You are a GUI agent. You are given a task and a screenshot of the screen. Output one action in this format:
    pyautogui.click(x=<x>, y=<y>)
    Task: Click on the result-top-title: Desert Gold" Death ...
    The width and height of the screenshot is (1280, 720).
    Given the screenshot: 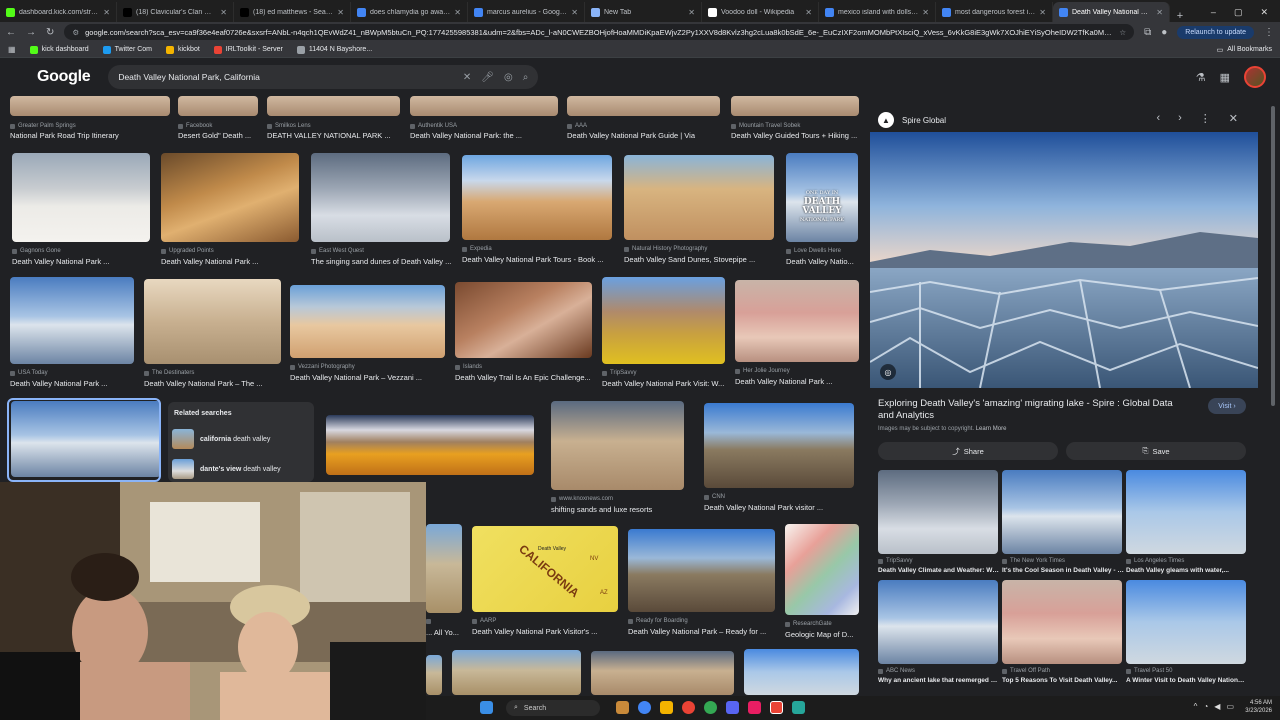 What is the action you would take?
    pyautogui.click(x=223, y=135)
    